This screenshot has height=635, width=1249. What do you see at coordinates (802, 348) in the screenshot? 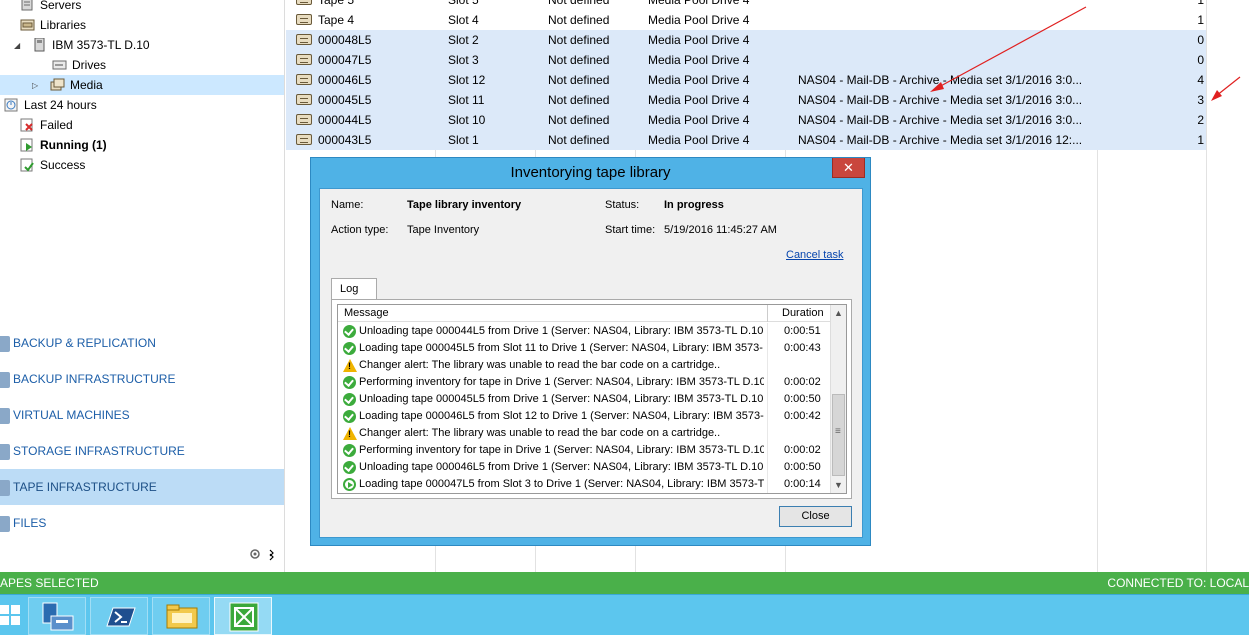
I see `log-duration: 0:00:43` at bounding box center [802, 348].